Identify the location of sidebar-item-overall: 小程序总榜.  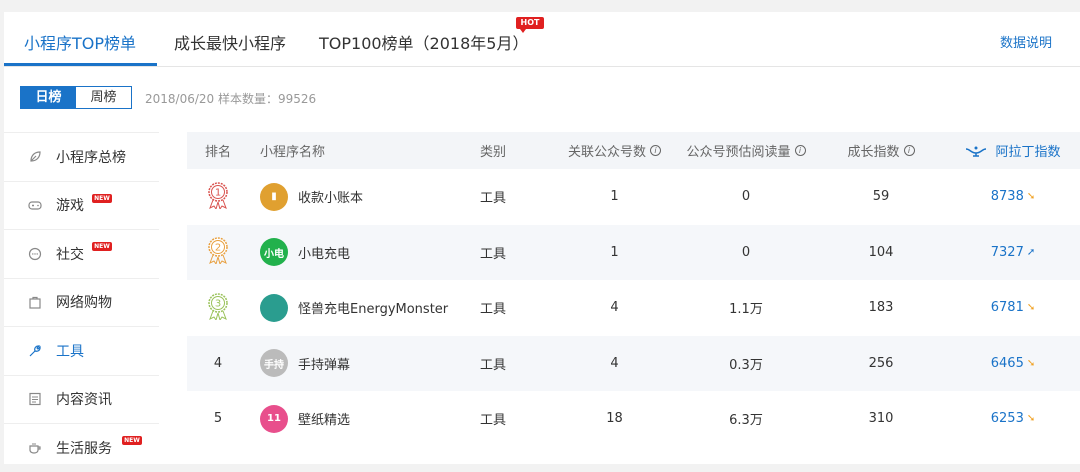
(81, 156).